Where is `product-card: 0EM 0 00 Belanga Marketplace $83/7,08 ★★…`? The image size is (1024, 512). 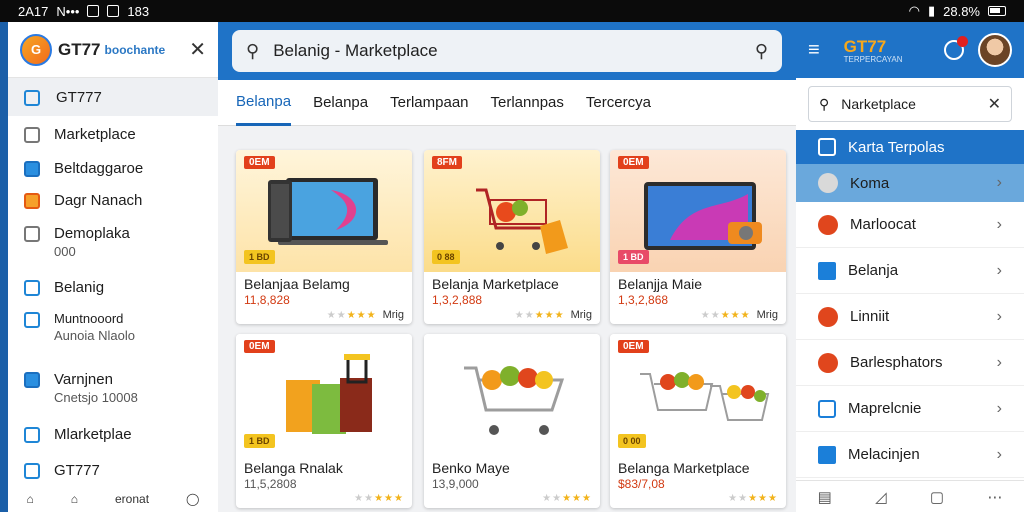
product-card: 0EM 0 00 Belanga Marketplace $83/7,08 ★★… is located at coordinates (698, 421).